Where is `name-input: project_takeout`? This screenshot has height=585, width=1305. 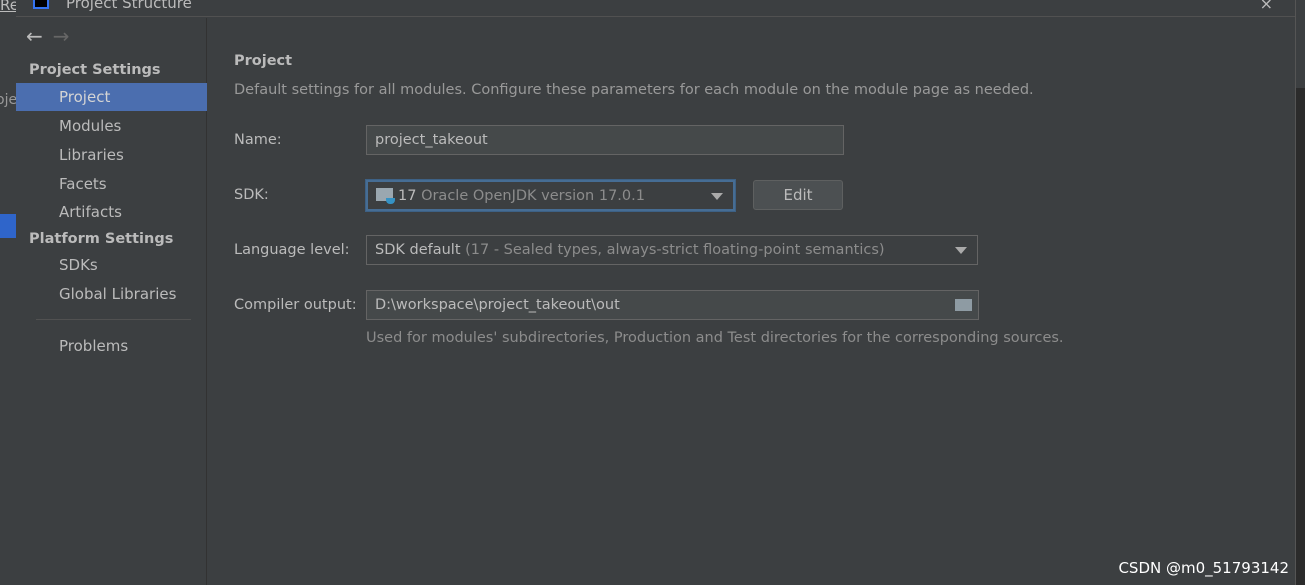
name-input: project_takeout is located at coordinates (605, 140).